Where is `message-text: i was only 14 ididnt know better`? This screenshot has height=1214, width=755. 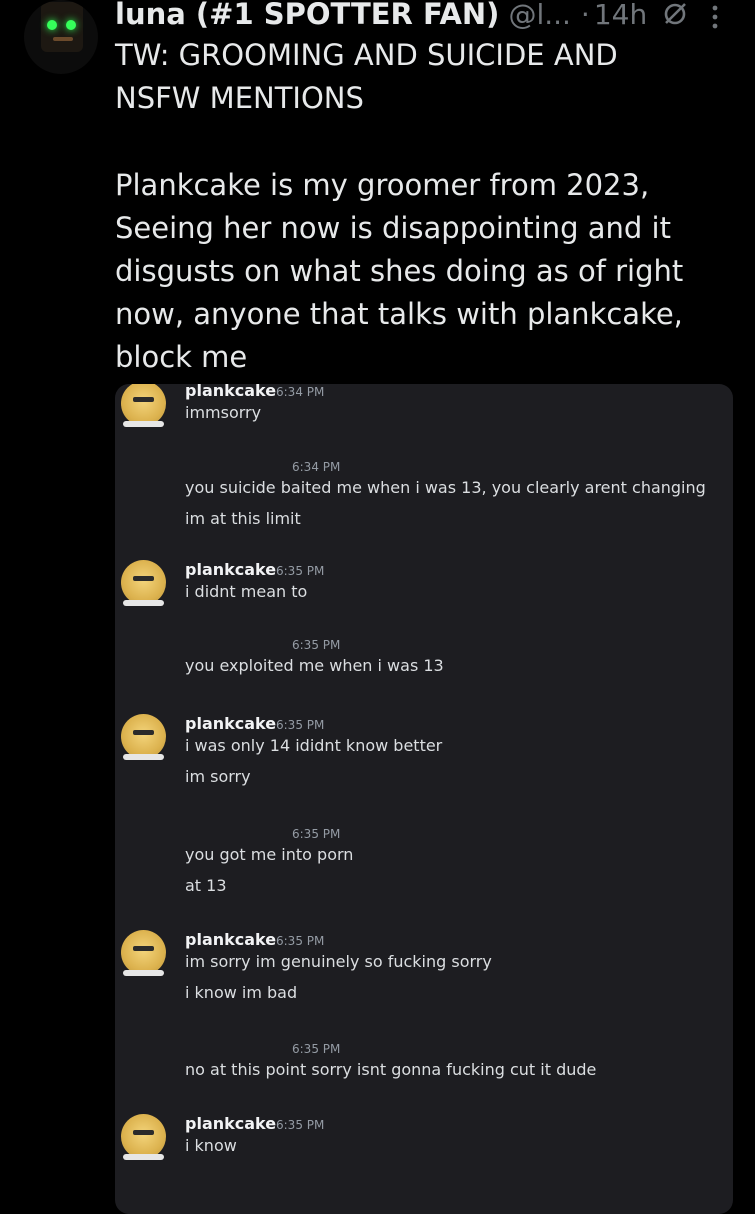
message-text: i was only 14 ididnt know better is located at coordinates (314, 745).